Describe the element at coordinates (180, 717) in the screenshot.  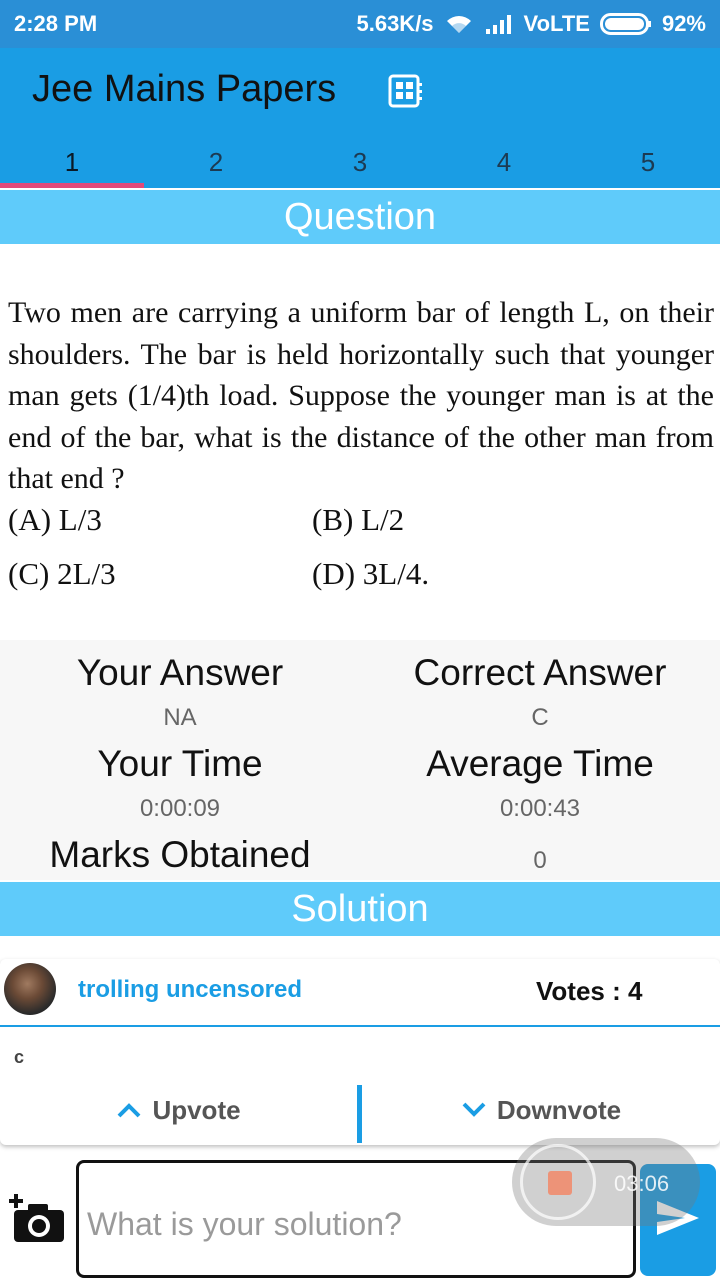
I see `your-answer-value: NA` at that location.